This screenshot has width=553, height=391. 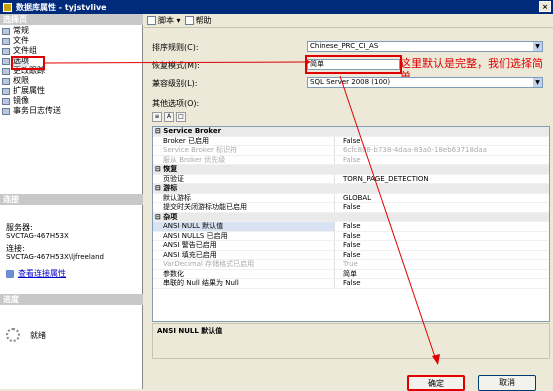 I want to click on grid-property-row: 服从 Broker 优先级 False, so click(x=351, y=160).